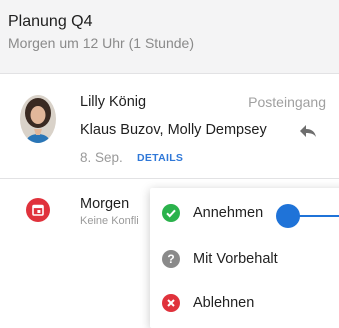 The height and width of the screenshot is (328, 339). Describe the element at coordinates (50, 21) in the screenshot. I see `event-title: Planung Q4` at that location.